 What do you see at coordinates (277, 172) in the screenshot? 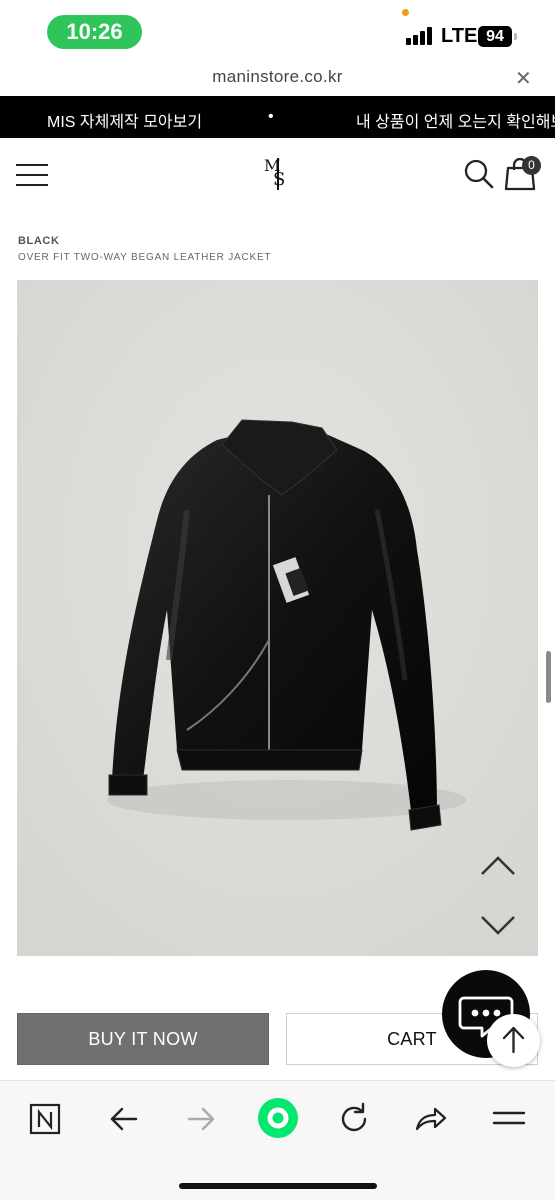
I see `site-logo: M S` at bounding box center [277, 172].